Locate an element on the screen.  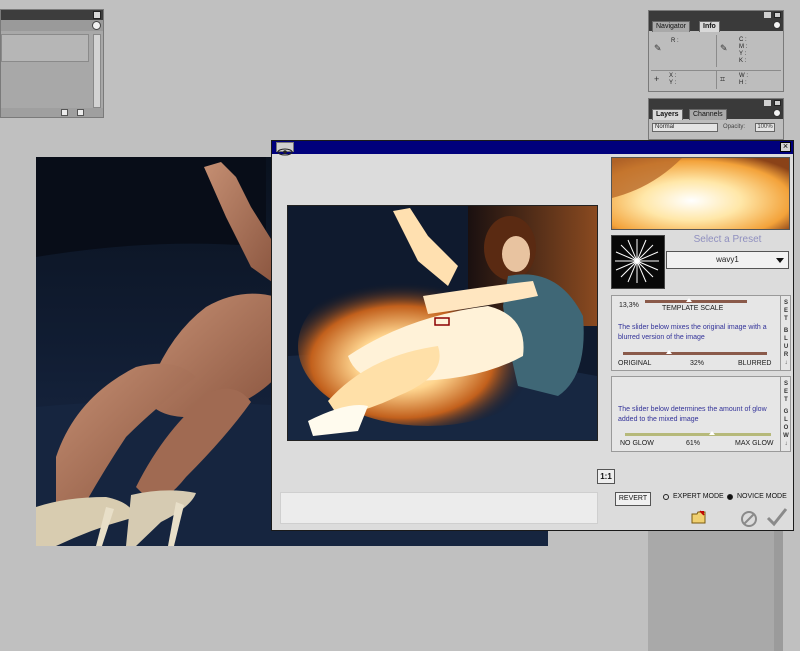
thumbnail-preview is located at coordinates (700, 193).